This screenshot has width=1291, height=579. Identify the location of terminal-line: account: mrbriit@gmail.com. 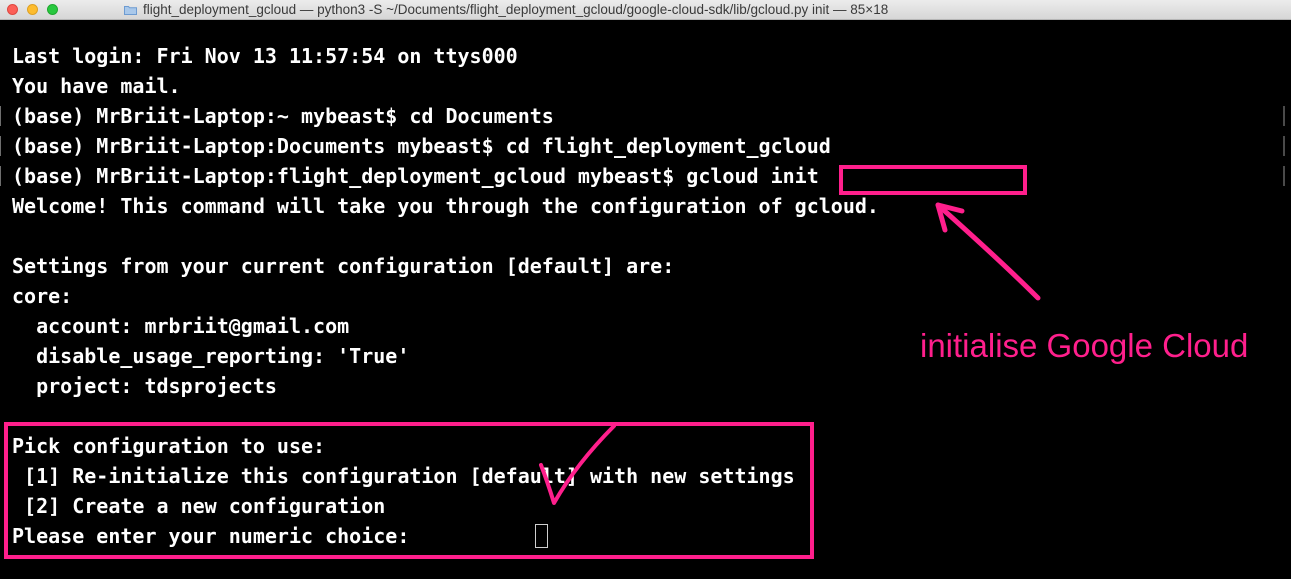
(181, 326).